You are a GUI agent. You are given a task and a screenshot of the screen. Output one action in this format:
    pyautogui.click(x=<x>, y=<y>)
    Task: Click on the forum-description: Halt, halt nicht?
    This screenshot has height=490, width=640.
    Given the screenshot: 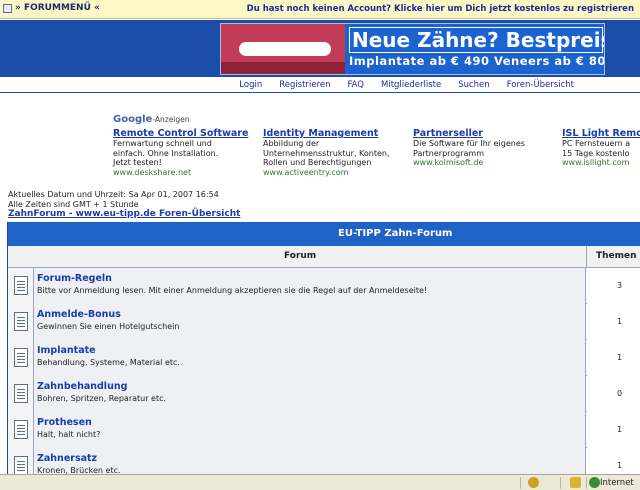 What is the action you would take?
    pyautogui.click(x=69, y=434)
    